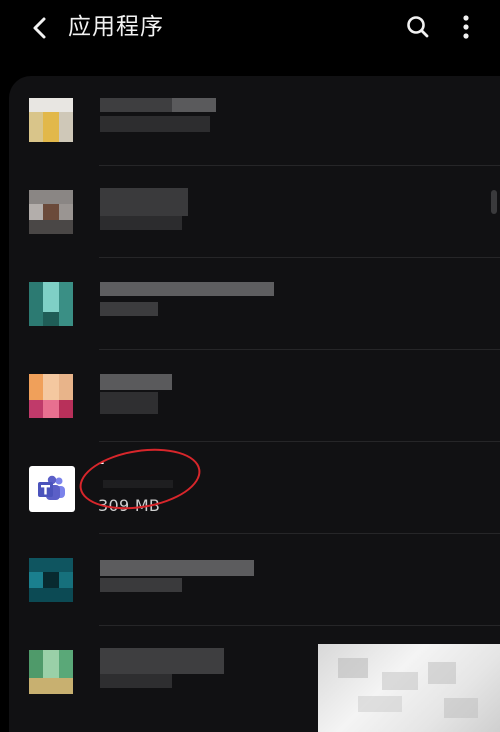  What do you see at coordinates (116, 27) in the screenshot?
I see `page-title: 应用程序` at bounding box center [116, 27].